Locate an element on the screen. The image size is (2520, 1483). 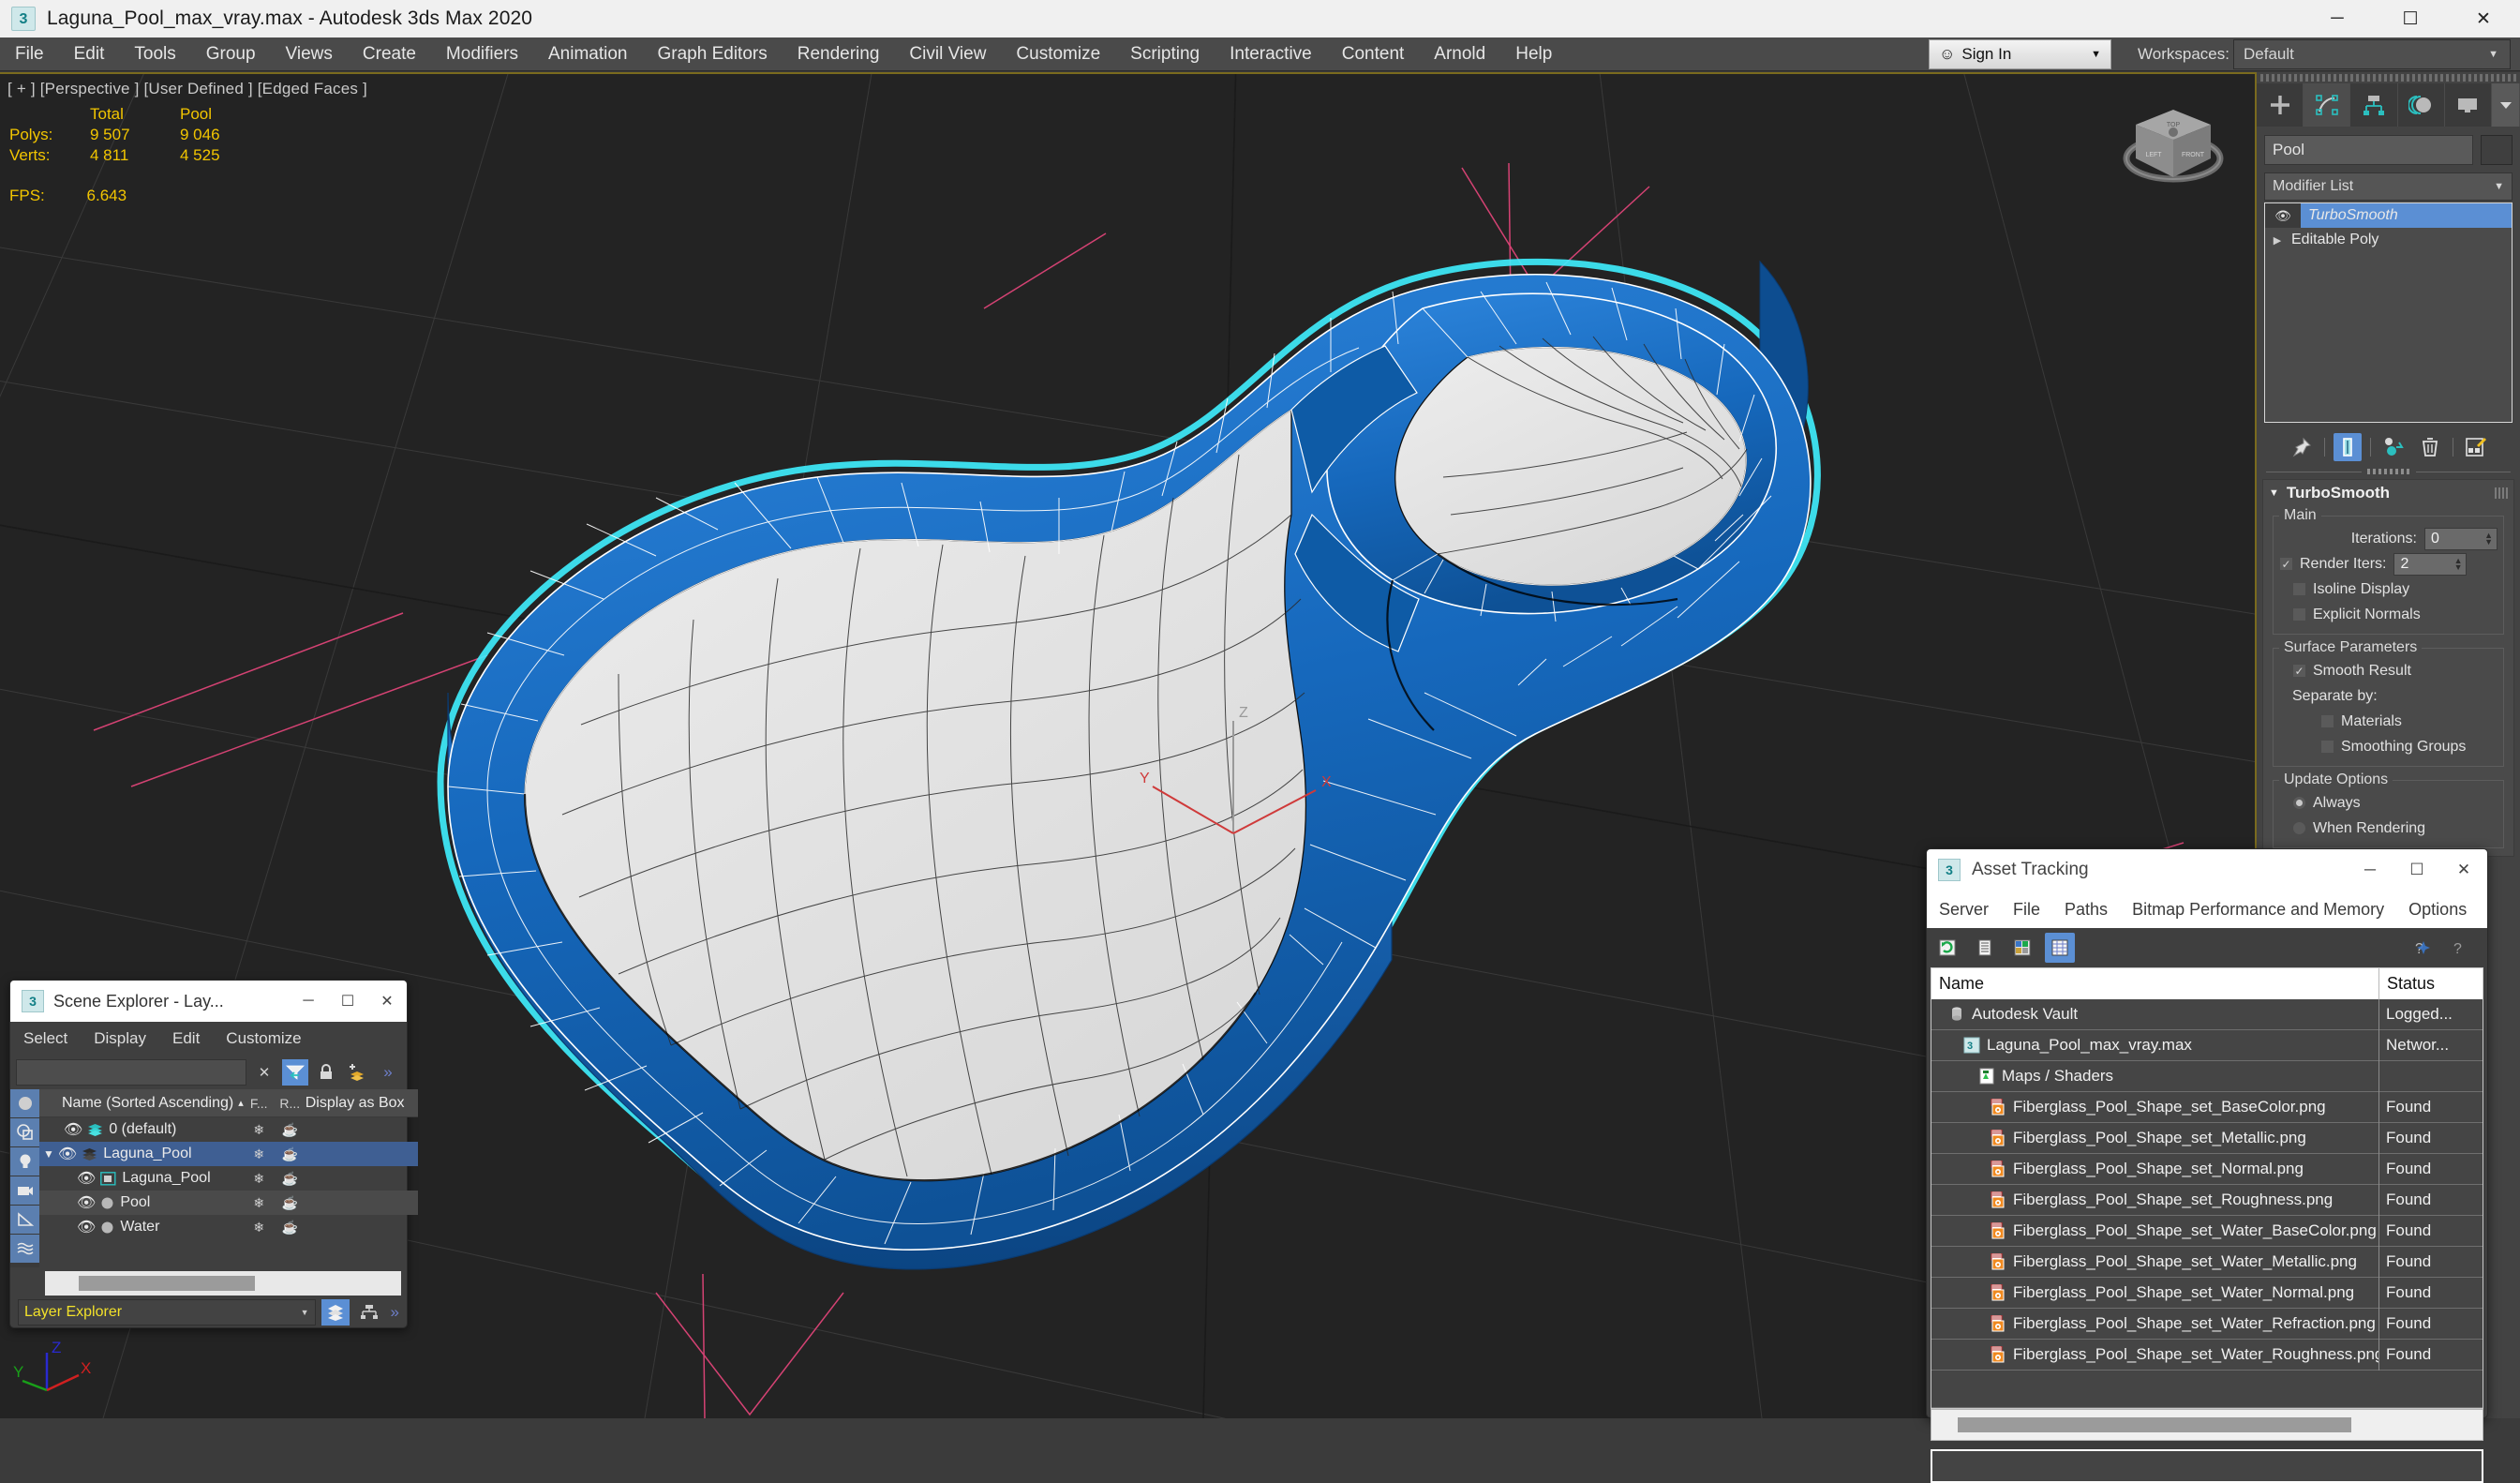
object-name-input: Pool is located at coordinates (2368, 150).